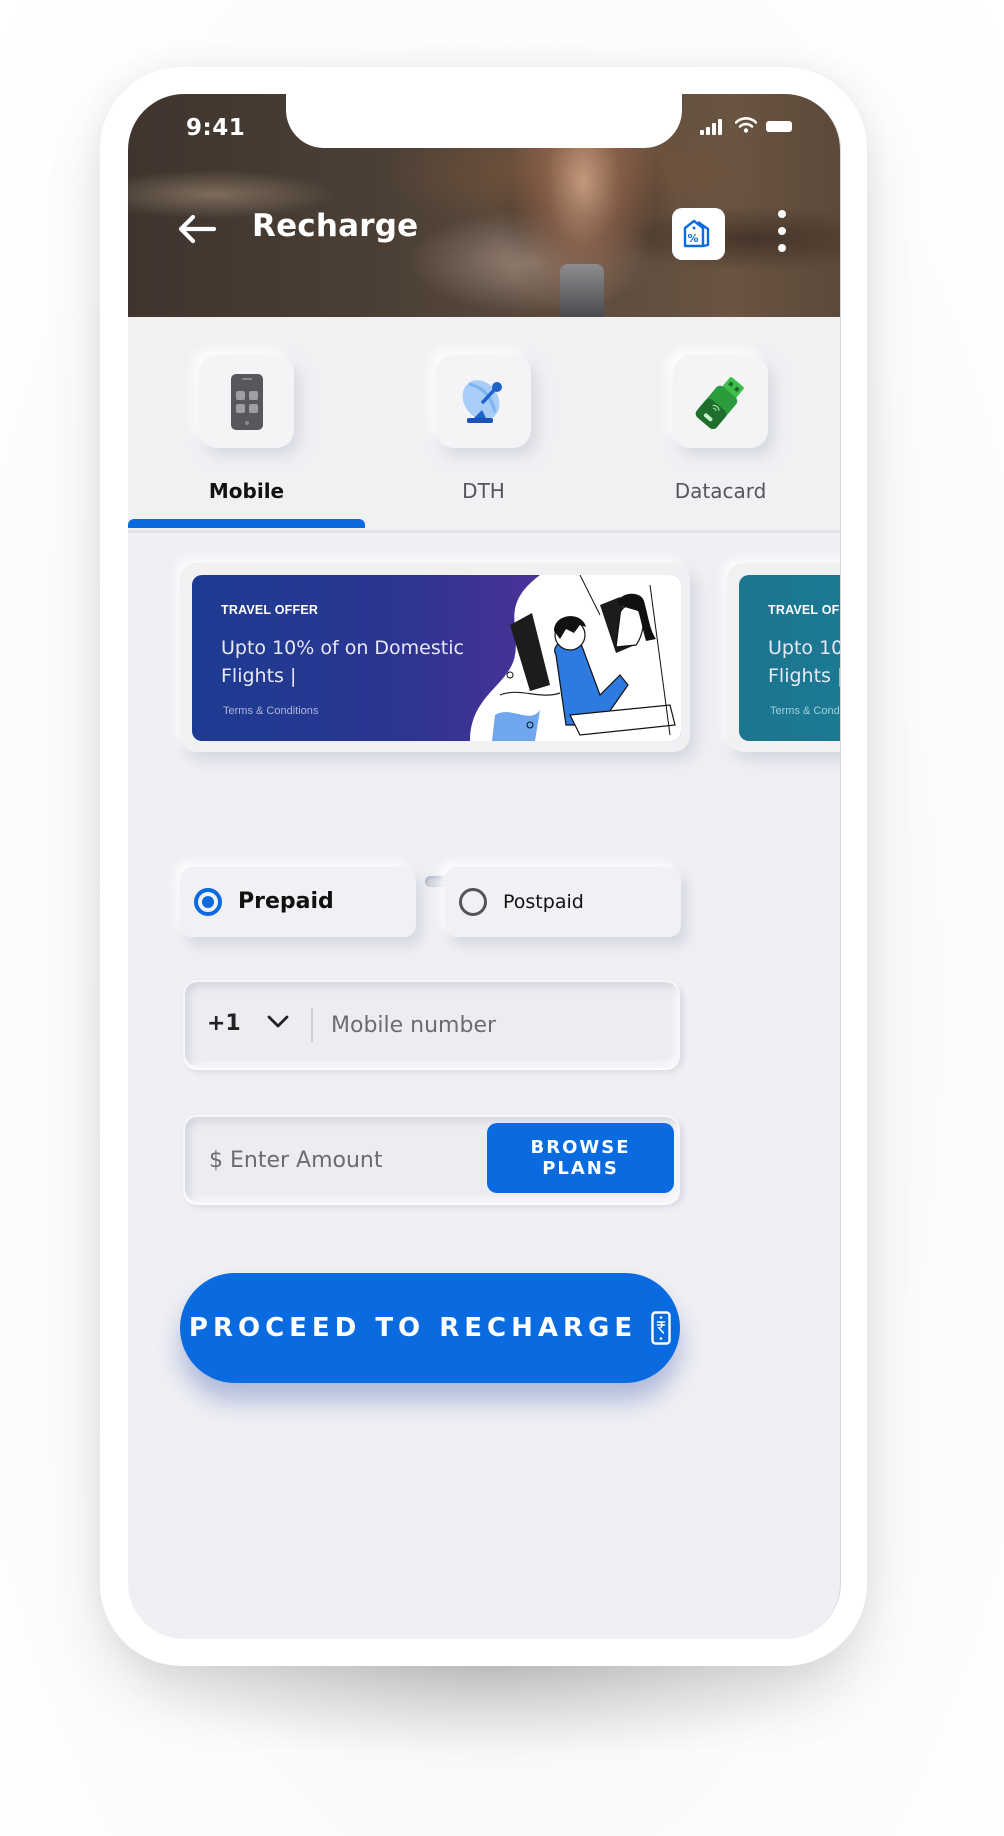 The image size is (1004, 1836). I want to click on tab-dth: DTH, so click(483, 423).